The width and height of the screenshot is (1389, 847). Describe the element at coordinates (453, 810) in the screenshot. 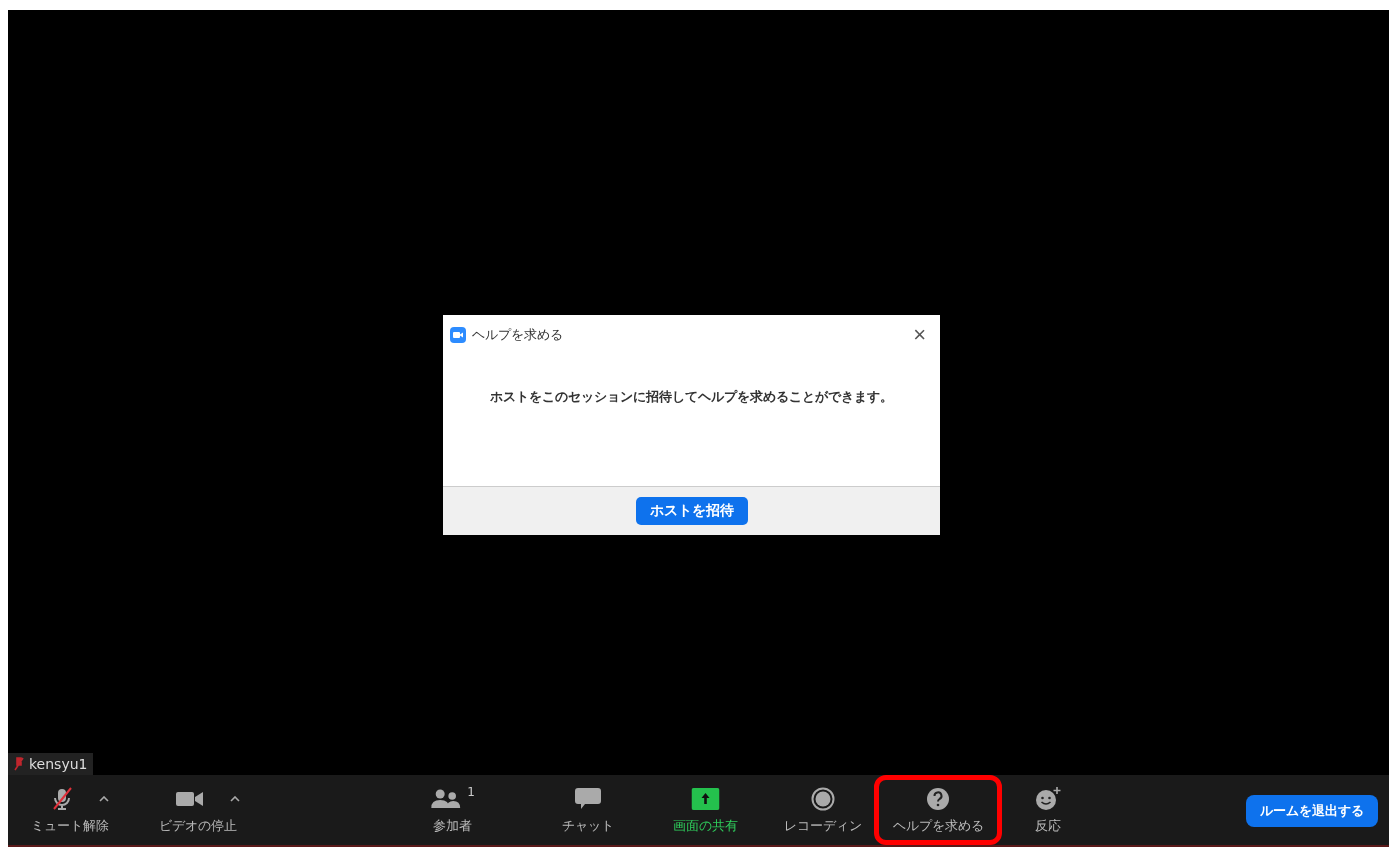

I see `toolbar-button: 1 参加者` at that location.